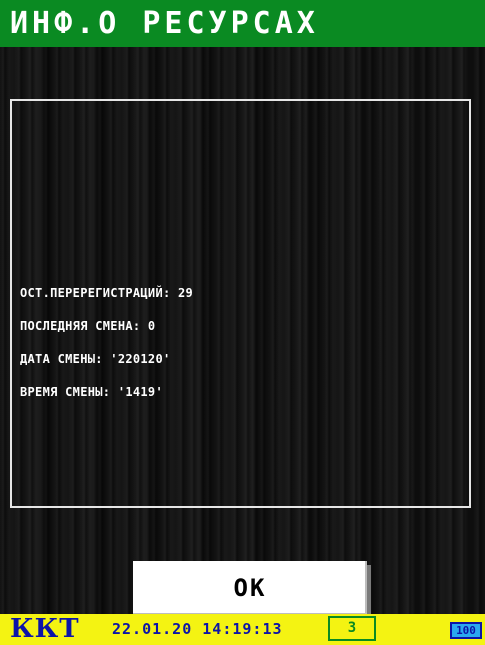 The height and width of the screenshot is (645, 485). I want to click on info-line-shift-time: ВРЕМЯ СМЕНЫ: '1419', so click(91, 392).